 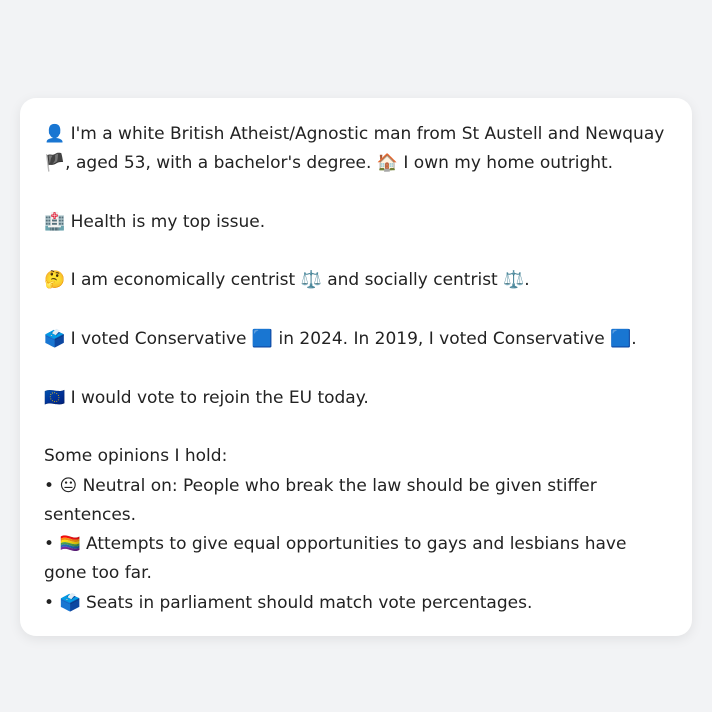 I want to click on economics-text-2: and socially centrist, so click(x=412, y=280).